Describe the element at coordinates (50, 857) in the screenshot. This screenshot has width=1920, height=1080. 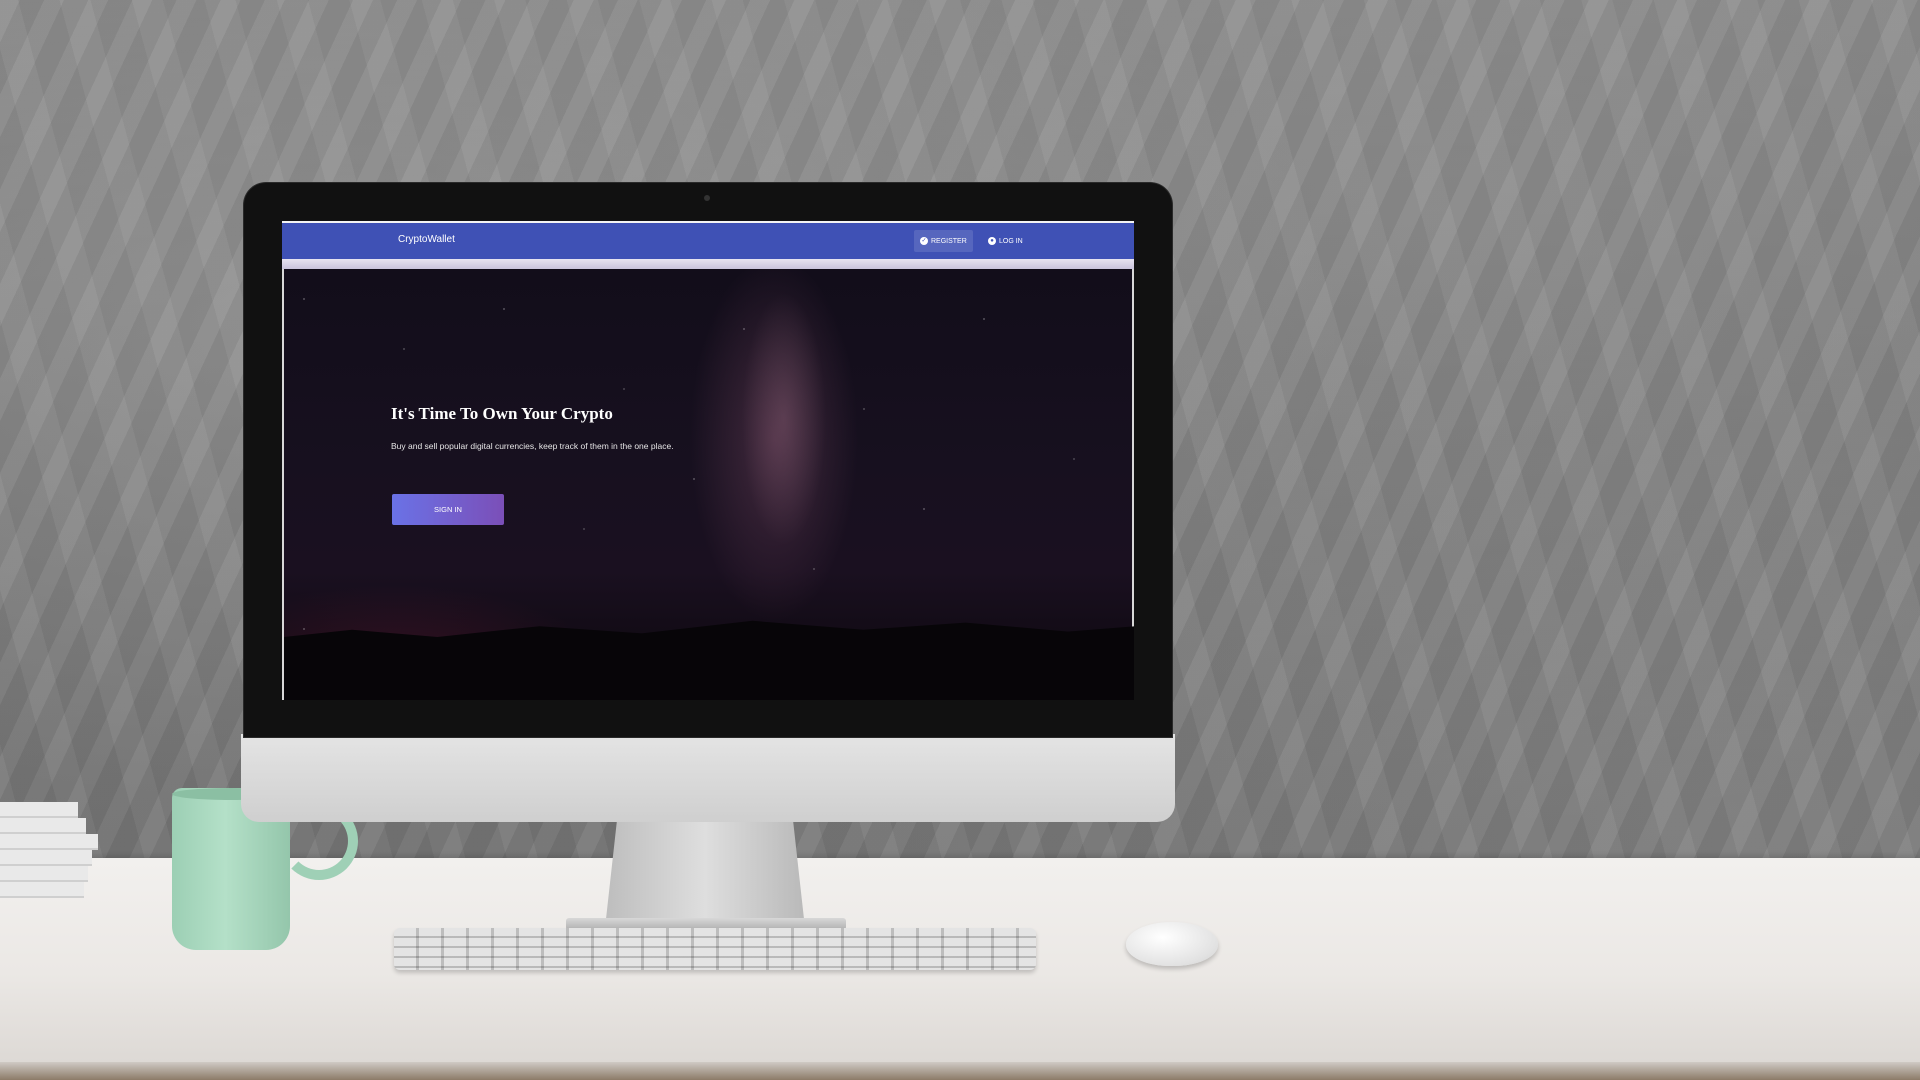
I see `book-stack` at that location.